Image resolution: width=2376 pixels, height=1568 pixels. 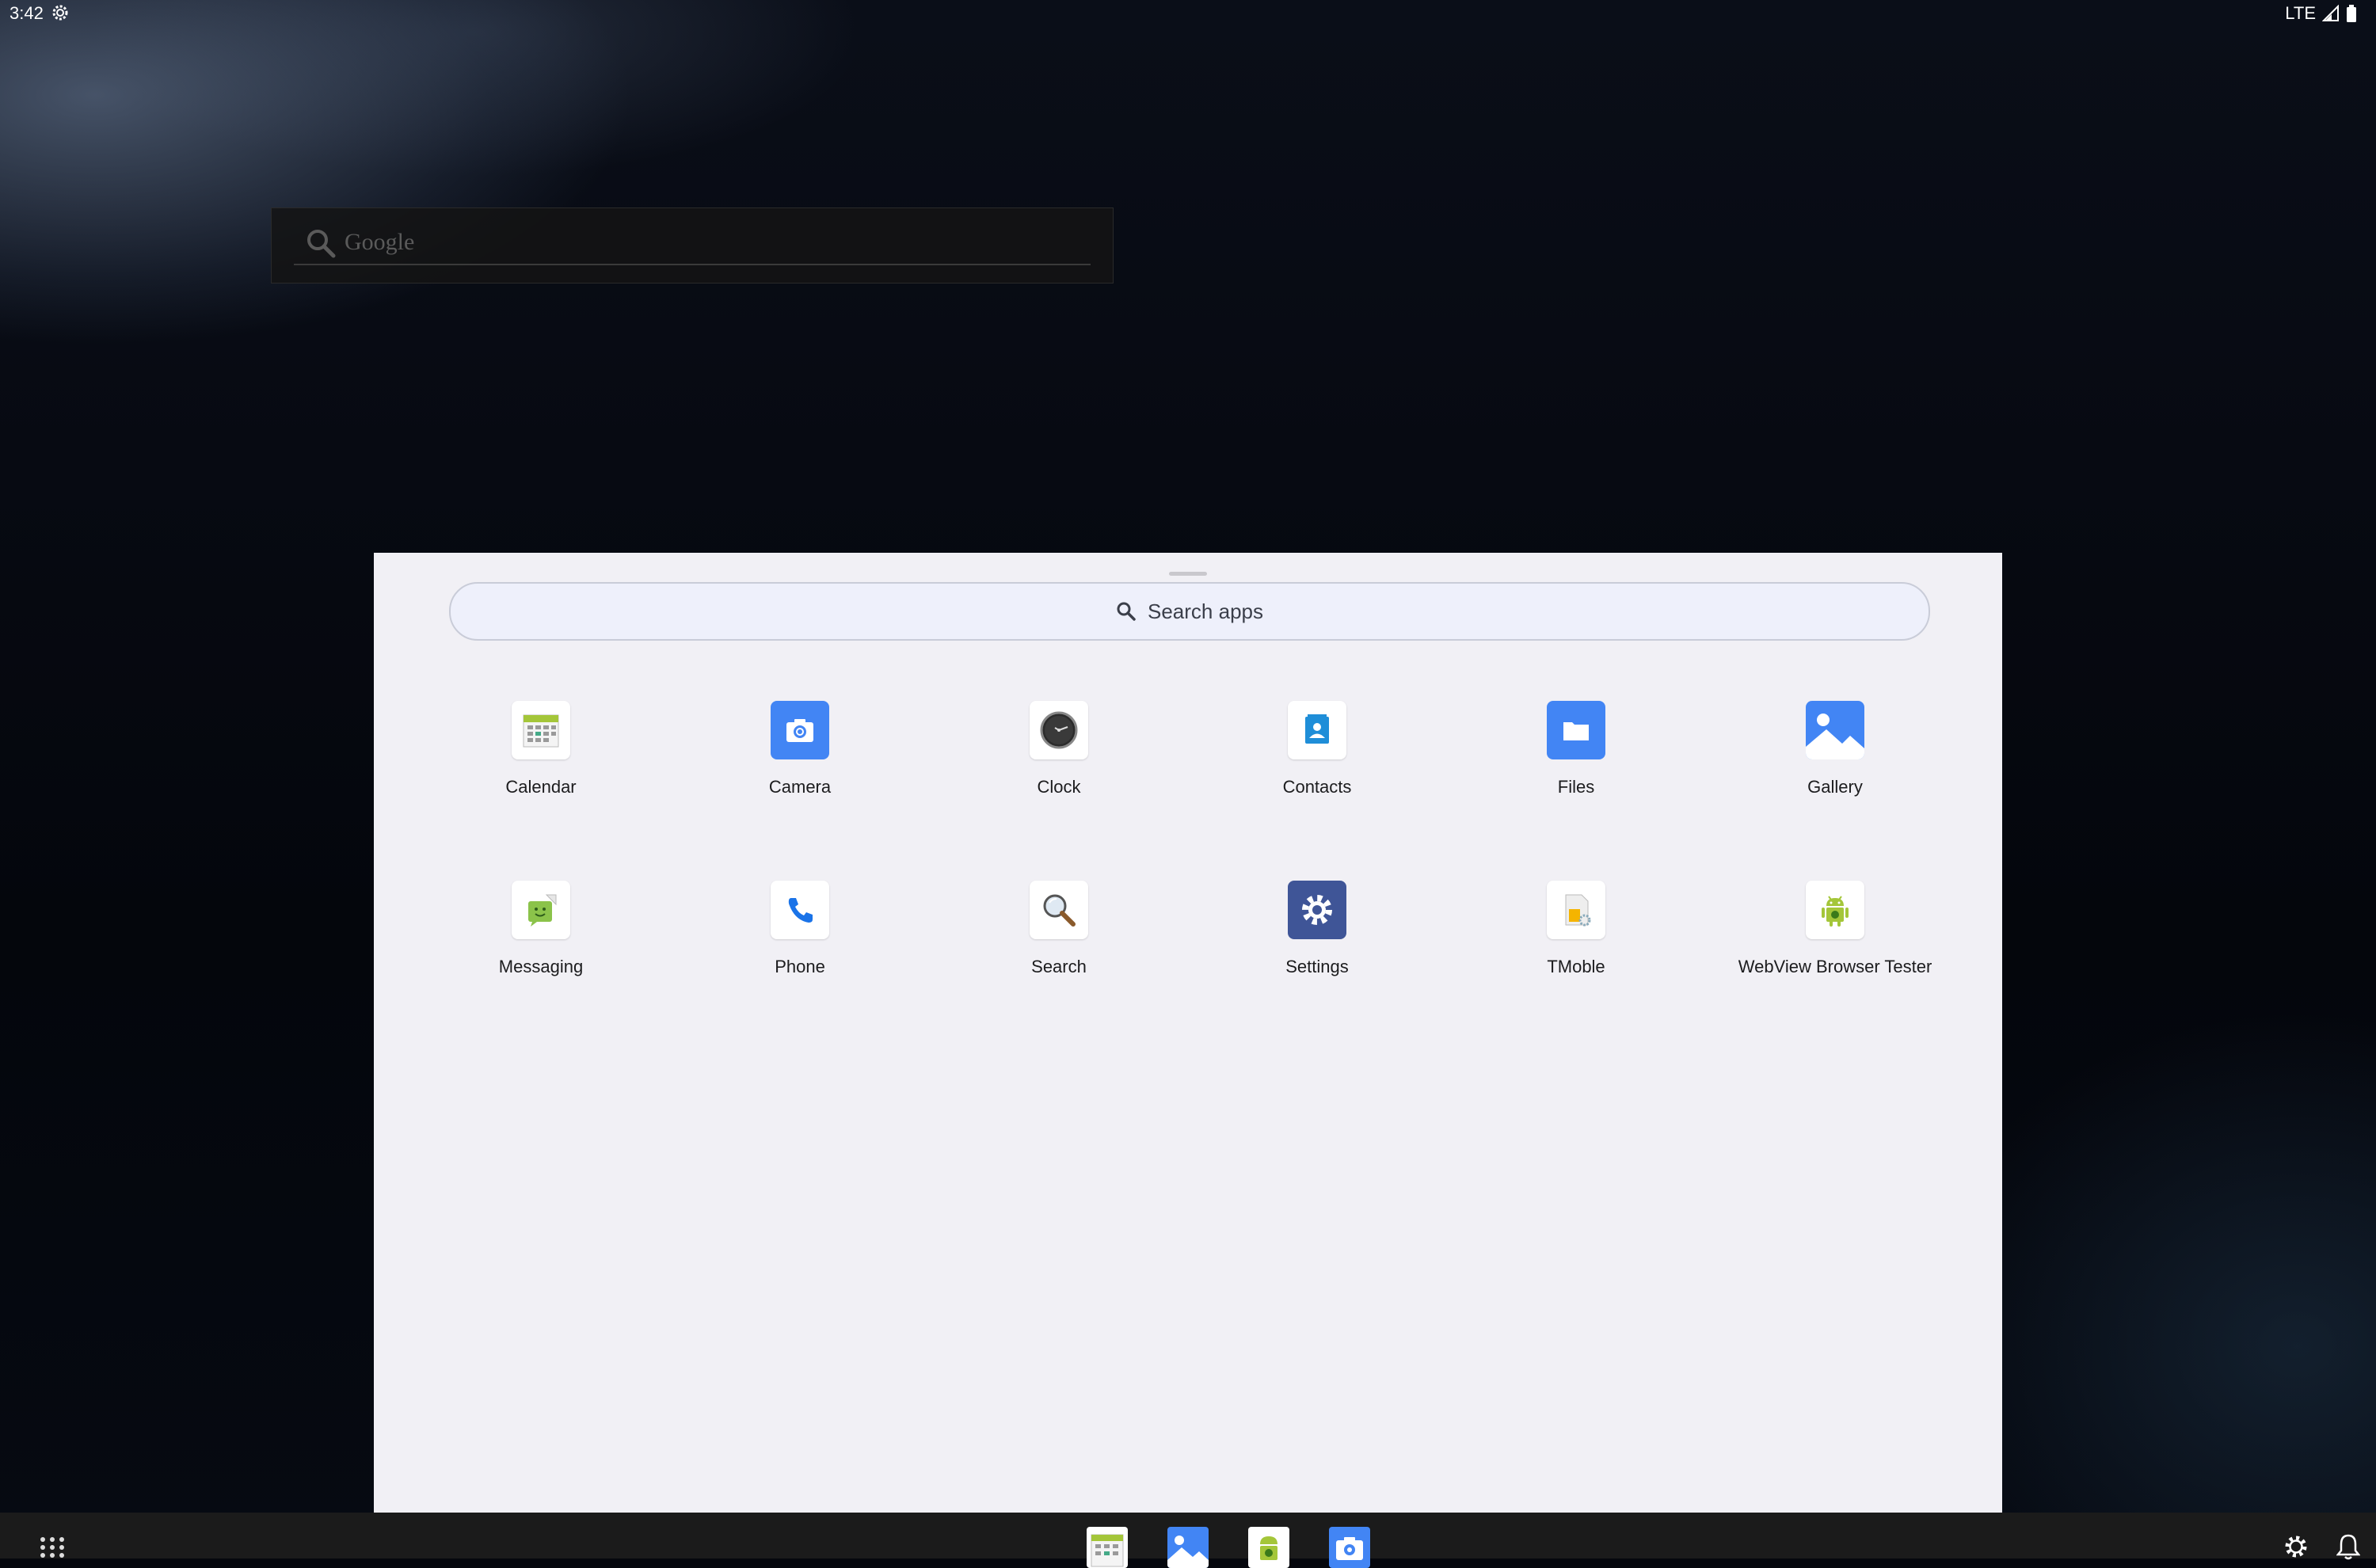 What do you see at coordinates (60, 12) in the screenshot?
I see `gear-icon` at bounding box center [60, 12].